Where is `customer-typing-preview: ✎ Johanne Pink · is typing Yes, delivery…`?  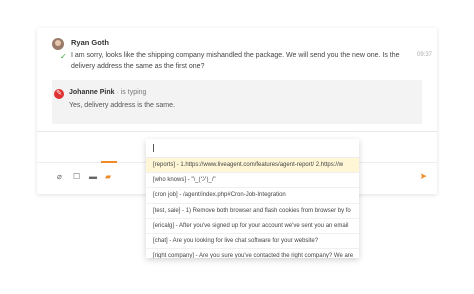 customer-typing-preview: ✎ Johanne Pink · is typing Yes, delivery… is located at coordinates (237, 102).